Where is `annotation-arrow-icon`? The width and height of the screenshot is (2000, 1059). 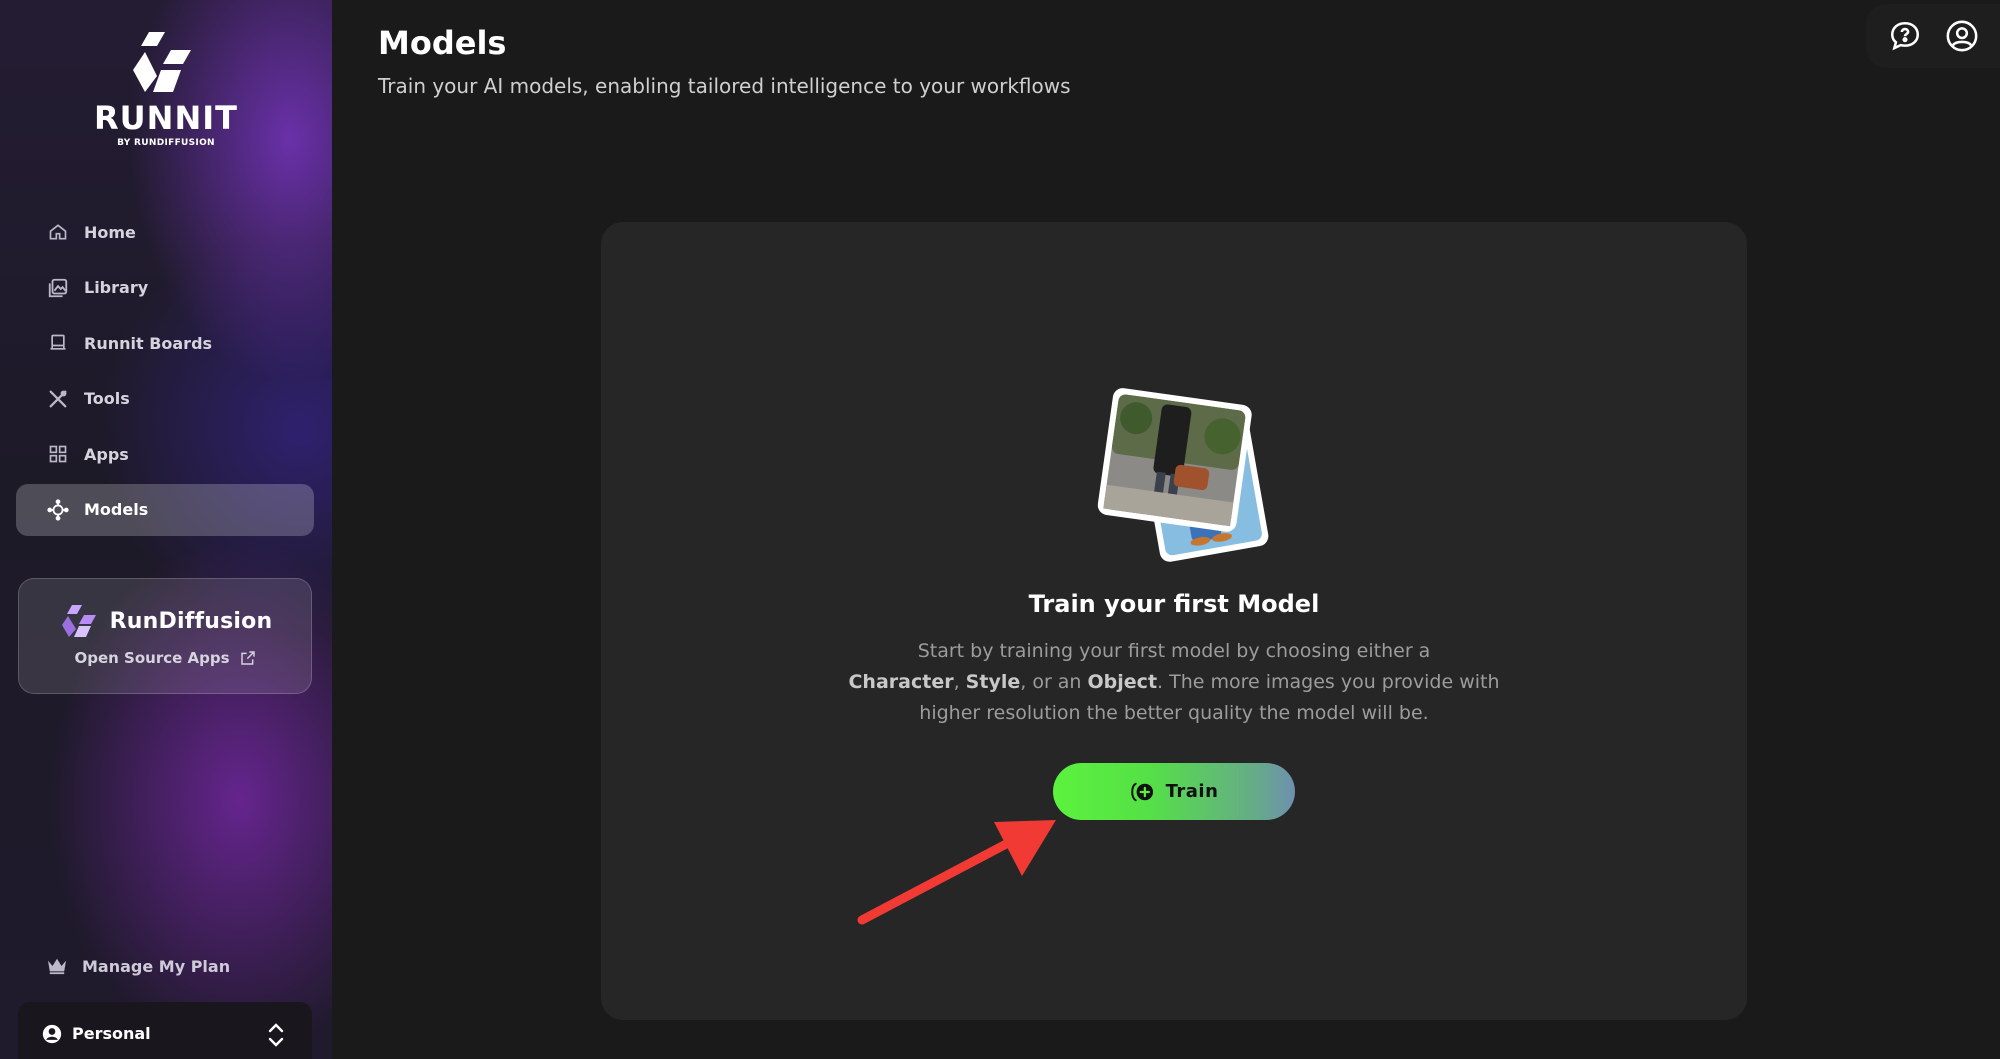
annotation-arrow-icon is located at coordinates (956, 872).